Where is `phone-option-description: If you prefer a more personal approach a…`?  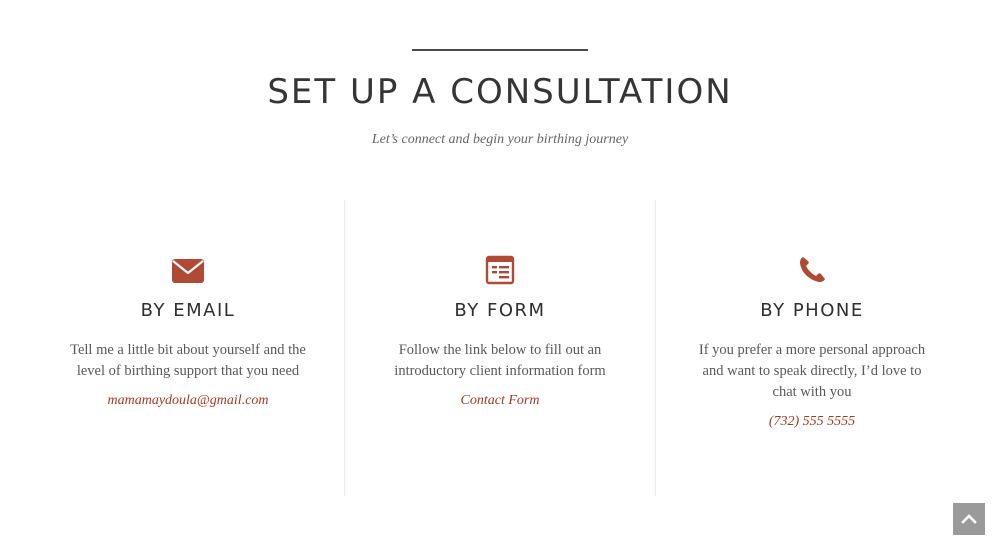
phone-option-description: If you prefer a more personal approach a… is located at coordinates (812, 371).